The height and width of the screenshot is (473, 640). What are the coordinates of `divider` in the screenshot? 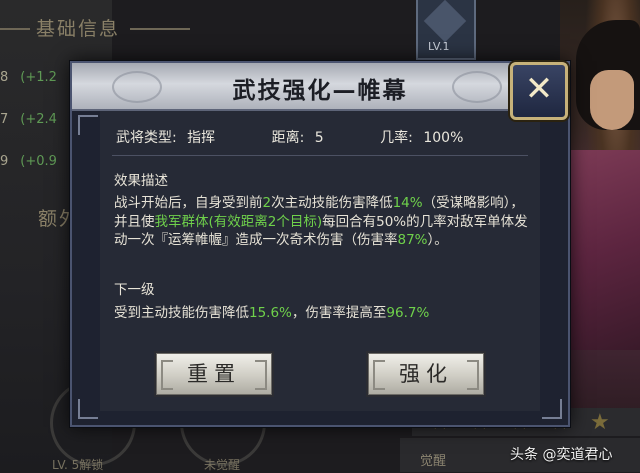 It's located at (320, 155).